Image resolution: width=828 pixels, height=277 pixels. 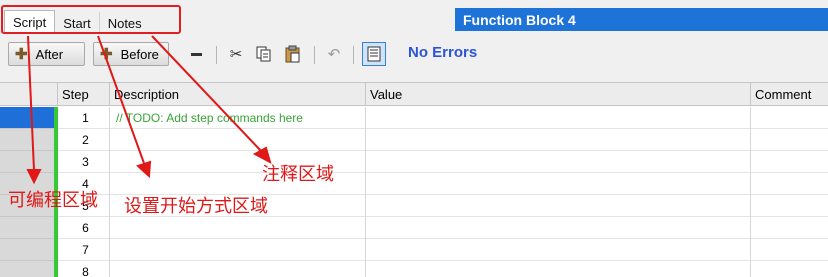 What do you see at coordinates (789, 94) in the screenshot?
I see `header-comment: Comment` at bounding box center [789, 94].